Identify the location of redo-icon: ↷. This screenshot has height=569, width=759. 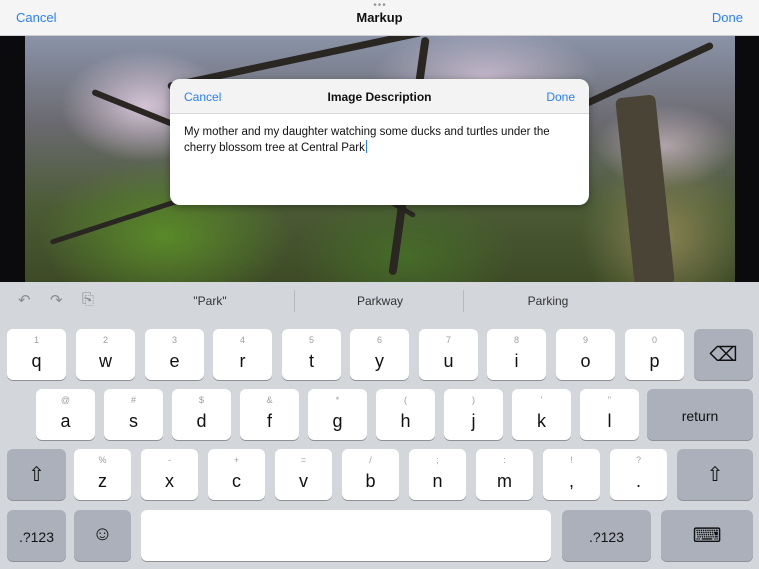
(56, 300).